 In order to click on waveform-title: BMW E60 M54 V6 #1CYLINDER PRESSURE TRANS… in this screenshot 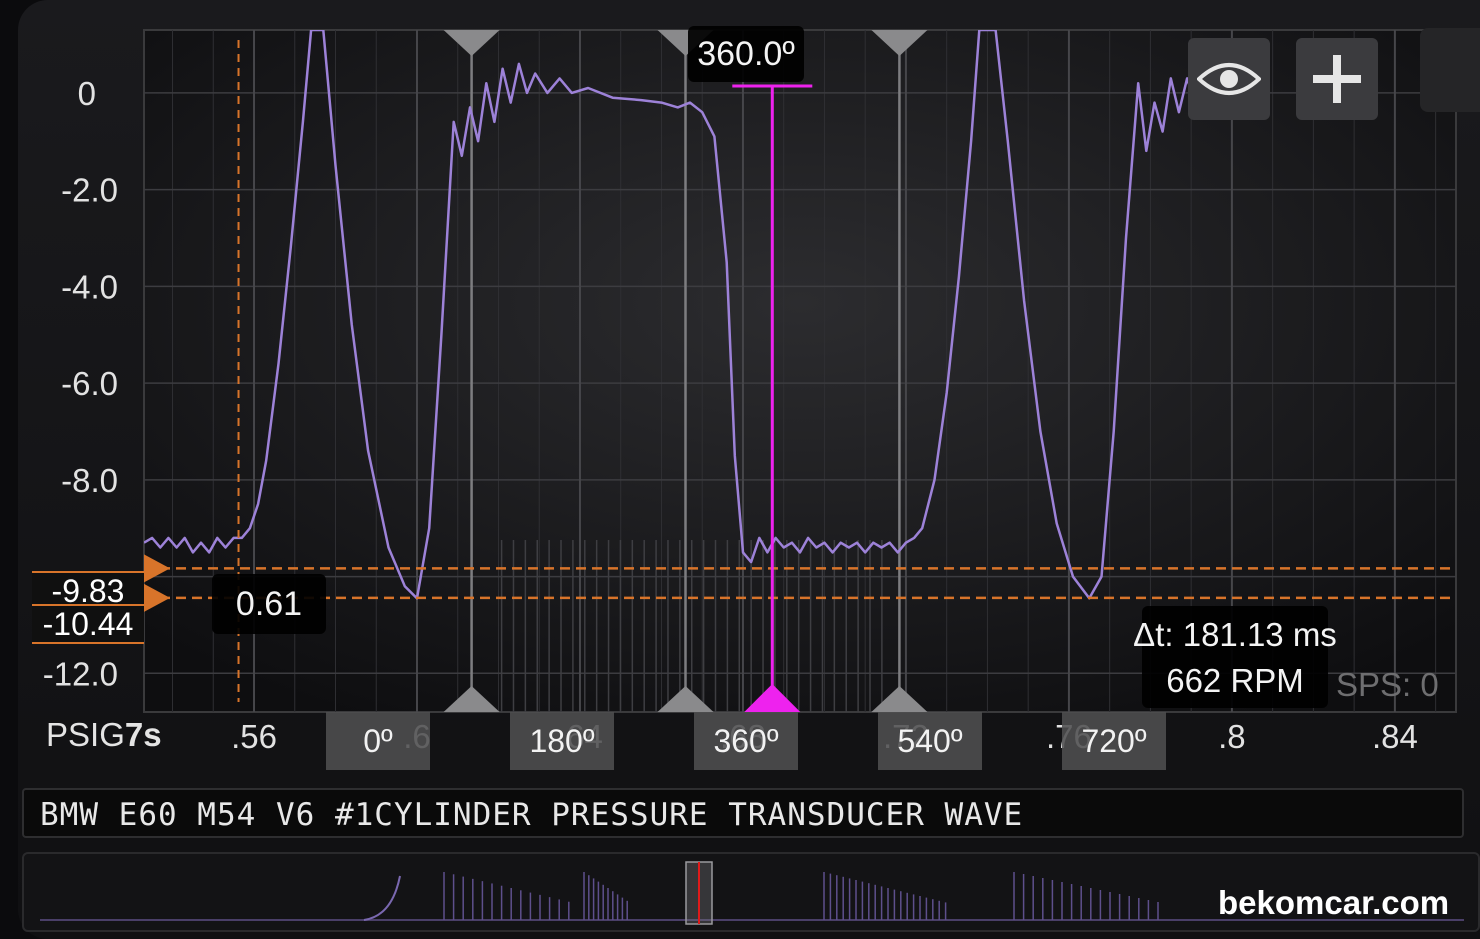, I will do `click(743, 813)`.